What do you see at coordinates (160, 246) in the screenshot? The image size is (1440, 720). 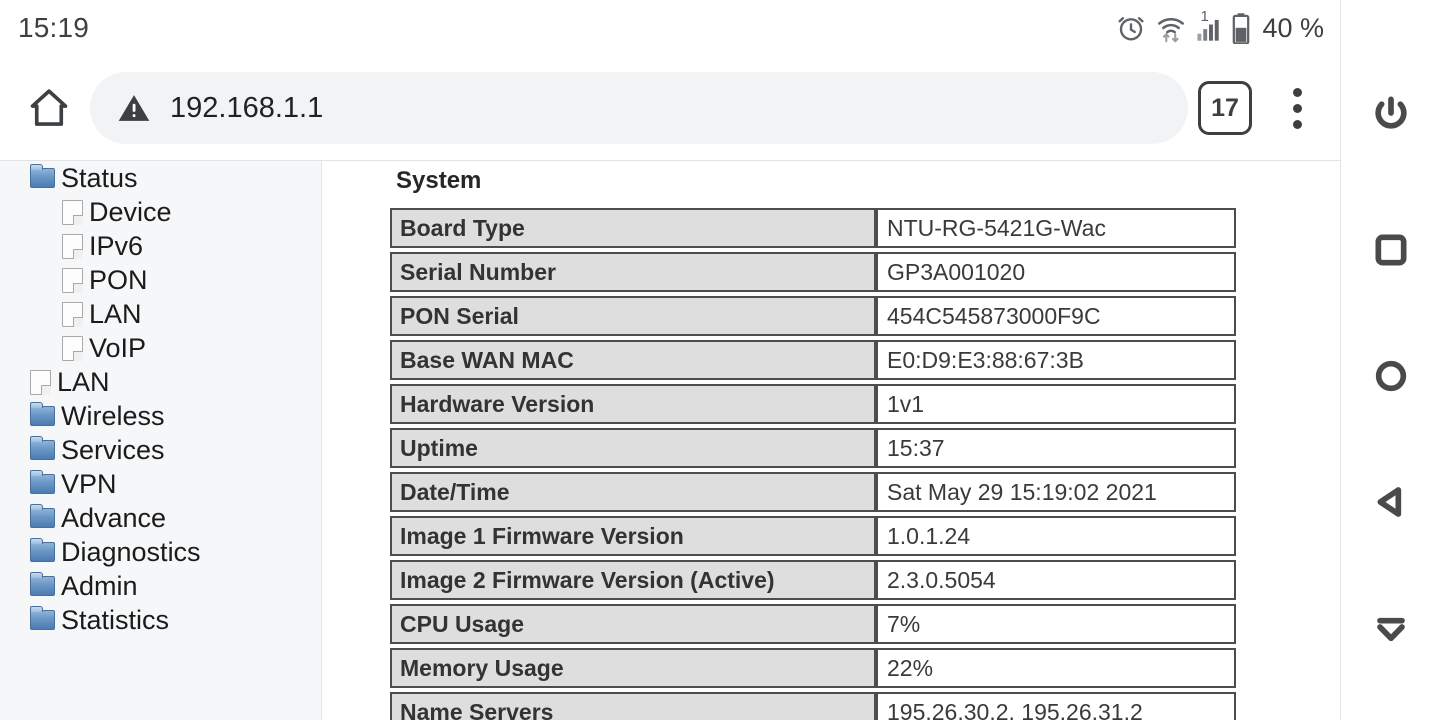 I see `sidebar-item-ipv6: IPv6` at bounding box center [160, 246].